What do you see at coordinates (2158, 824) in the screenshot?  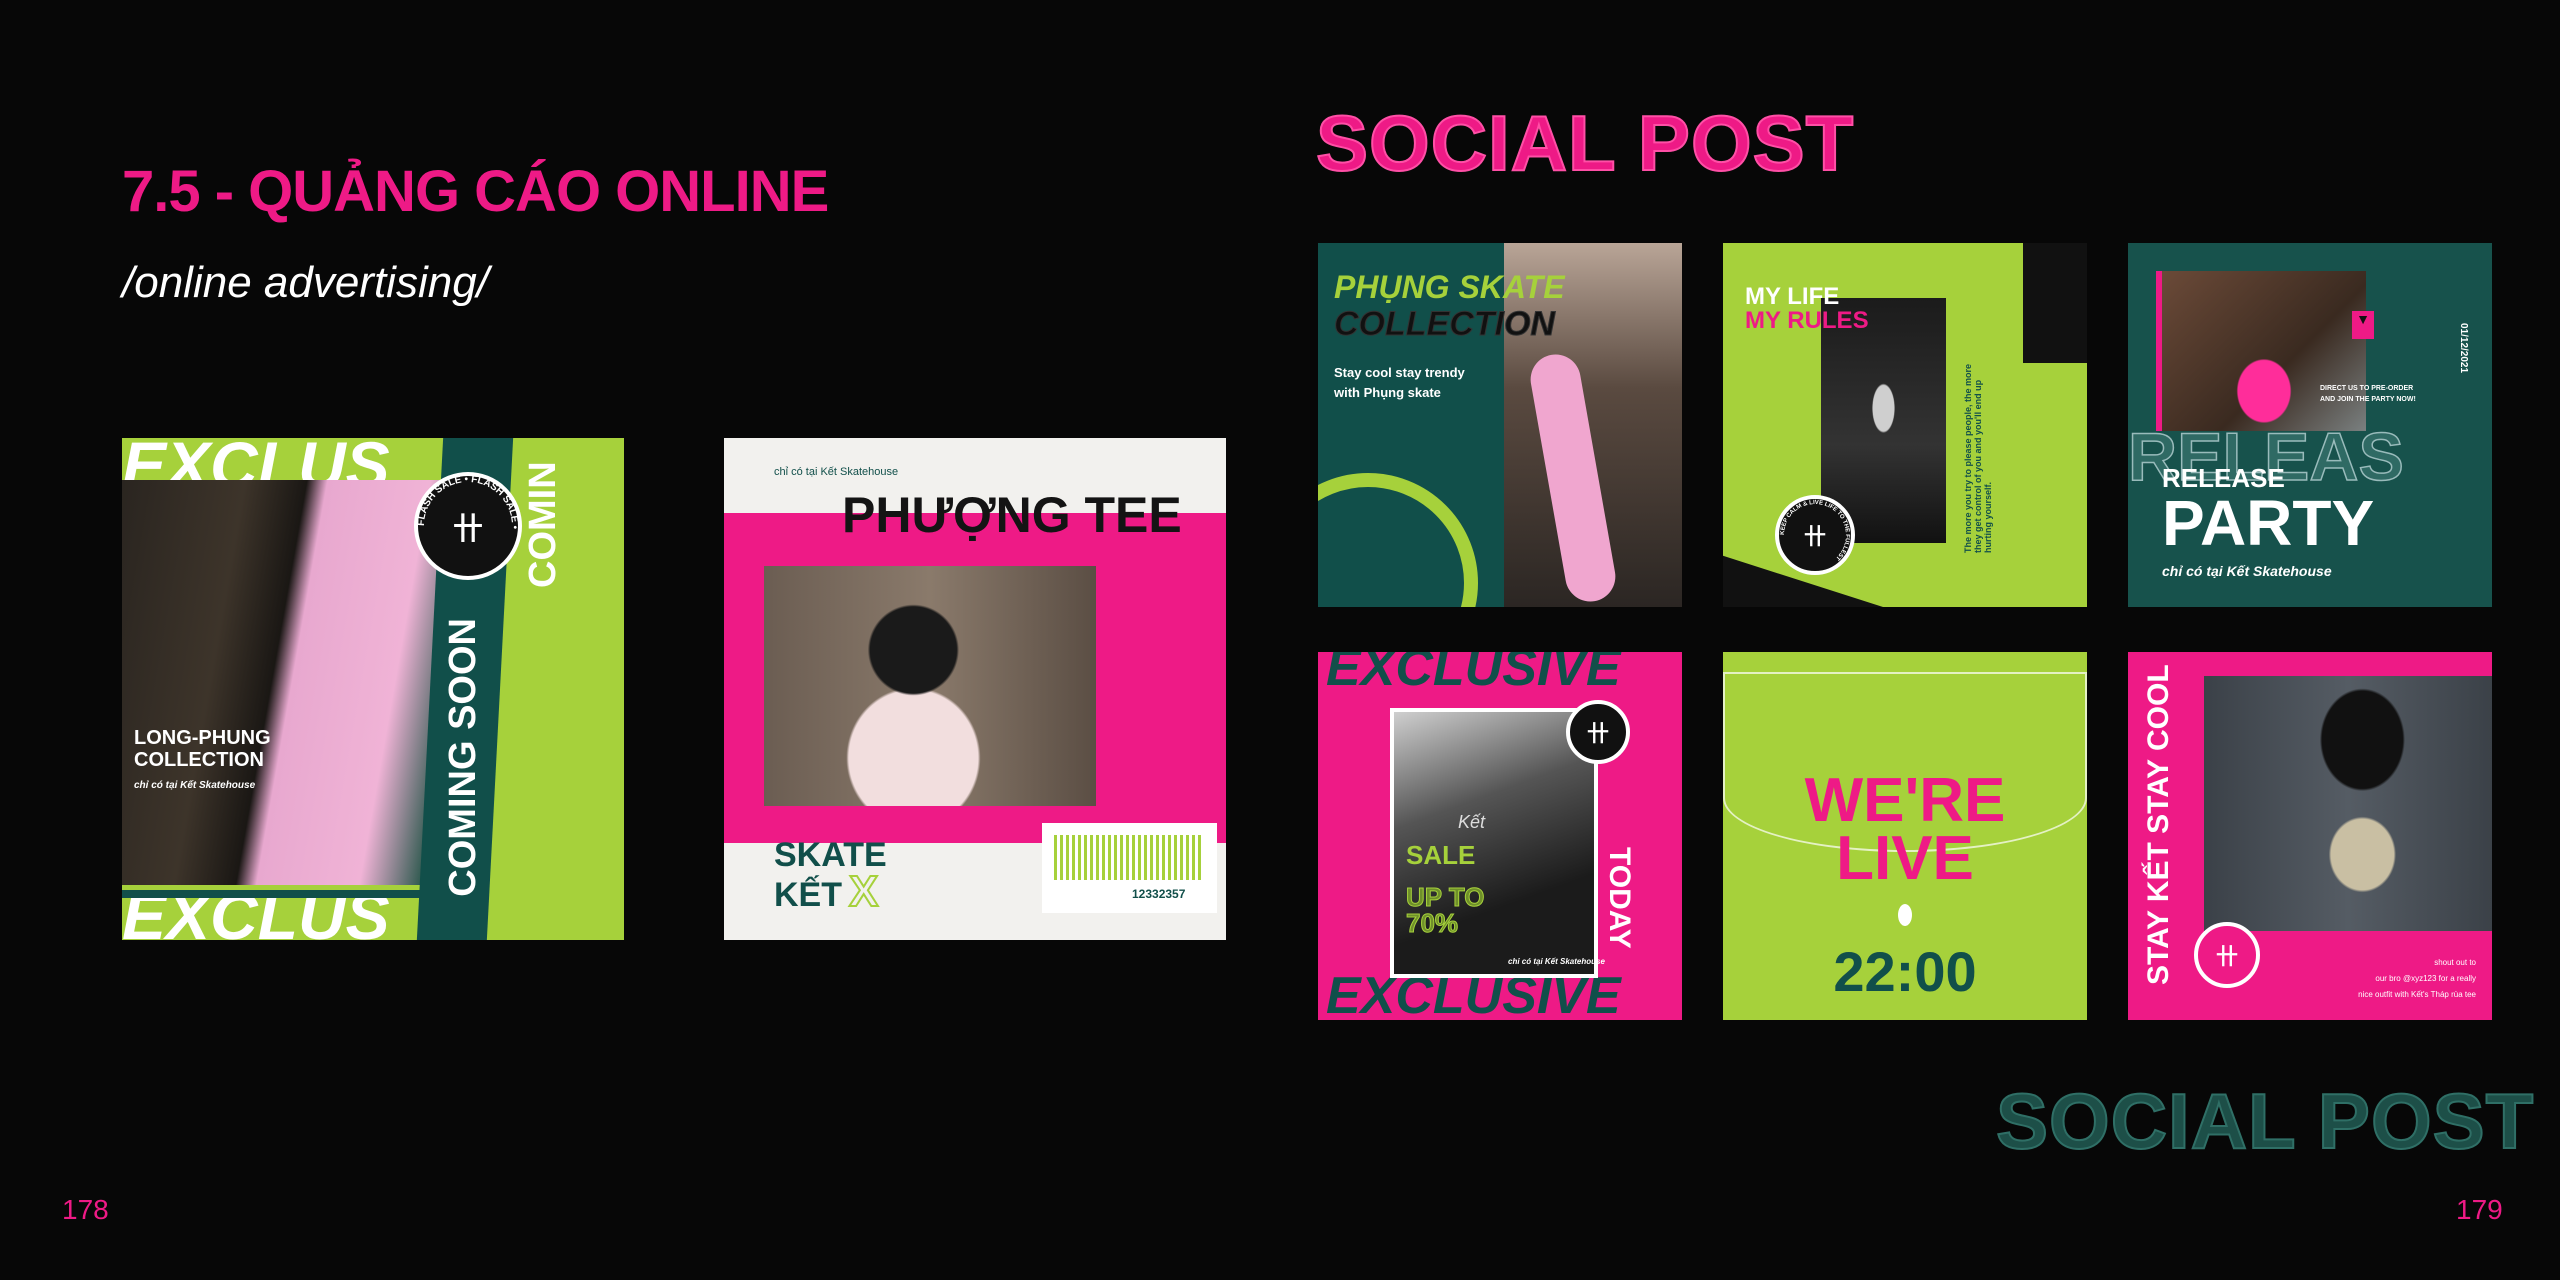 I see `stay-cool-label: STAY KẾT STAY COOL` at bounding box center [2158, 824].